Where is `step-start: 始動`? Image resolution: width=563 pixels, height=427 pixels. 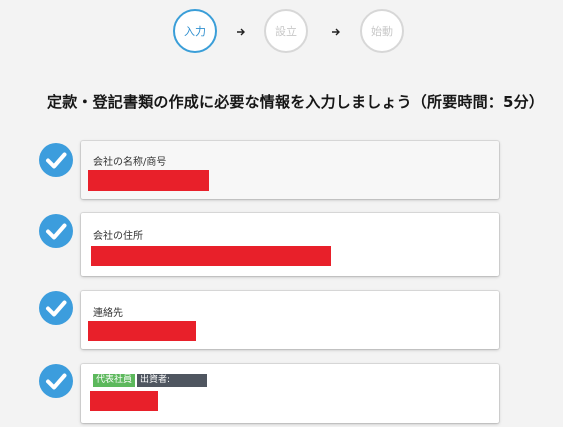 step-start: 始動 is located at coordinates (382, 31).